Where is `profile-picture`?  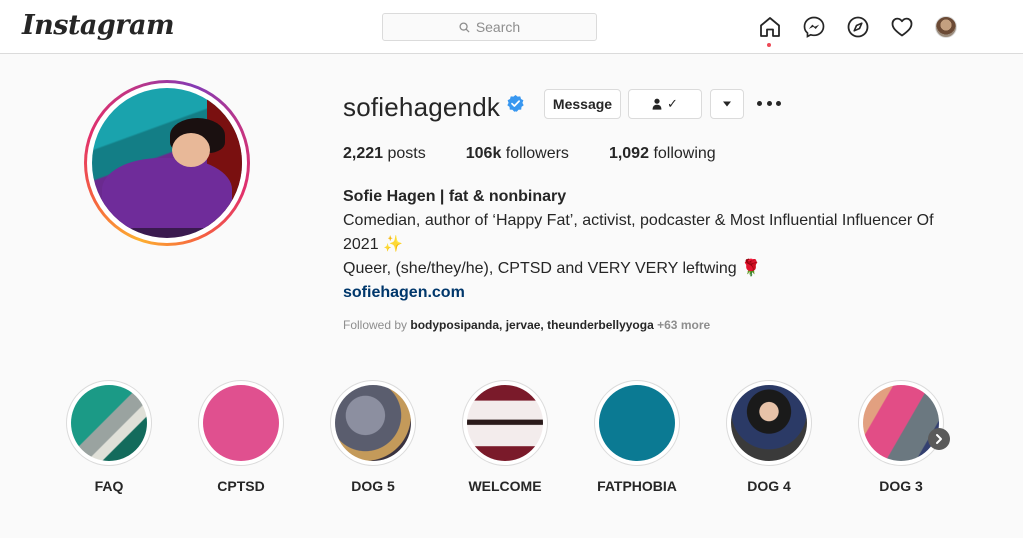 profile-picture is located at coordinates (167, 163).